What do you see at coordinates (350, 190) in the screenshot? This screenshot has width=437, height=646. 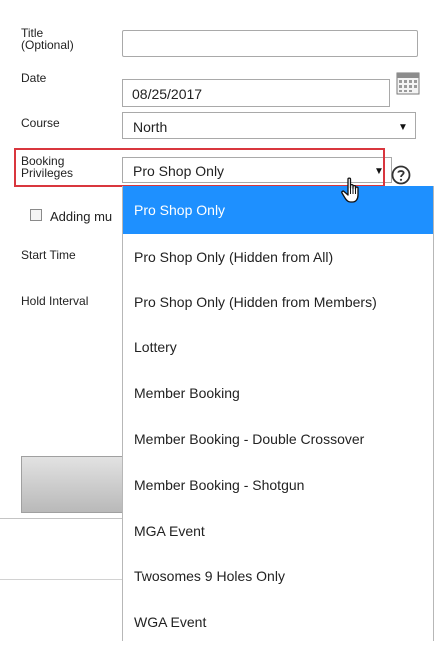 I see `hand-cursor-icon` at bounding box center [350, 190].